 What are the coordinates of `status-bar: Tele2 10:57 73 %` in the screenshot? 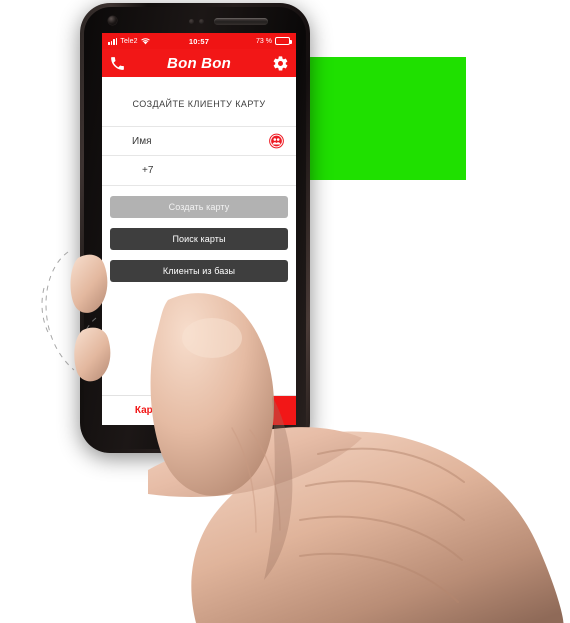 It's located at (199, 41).